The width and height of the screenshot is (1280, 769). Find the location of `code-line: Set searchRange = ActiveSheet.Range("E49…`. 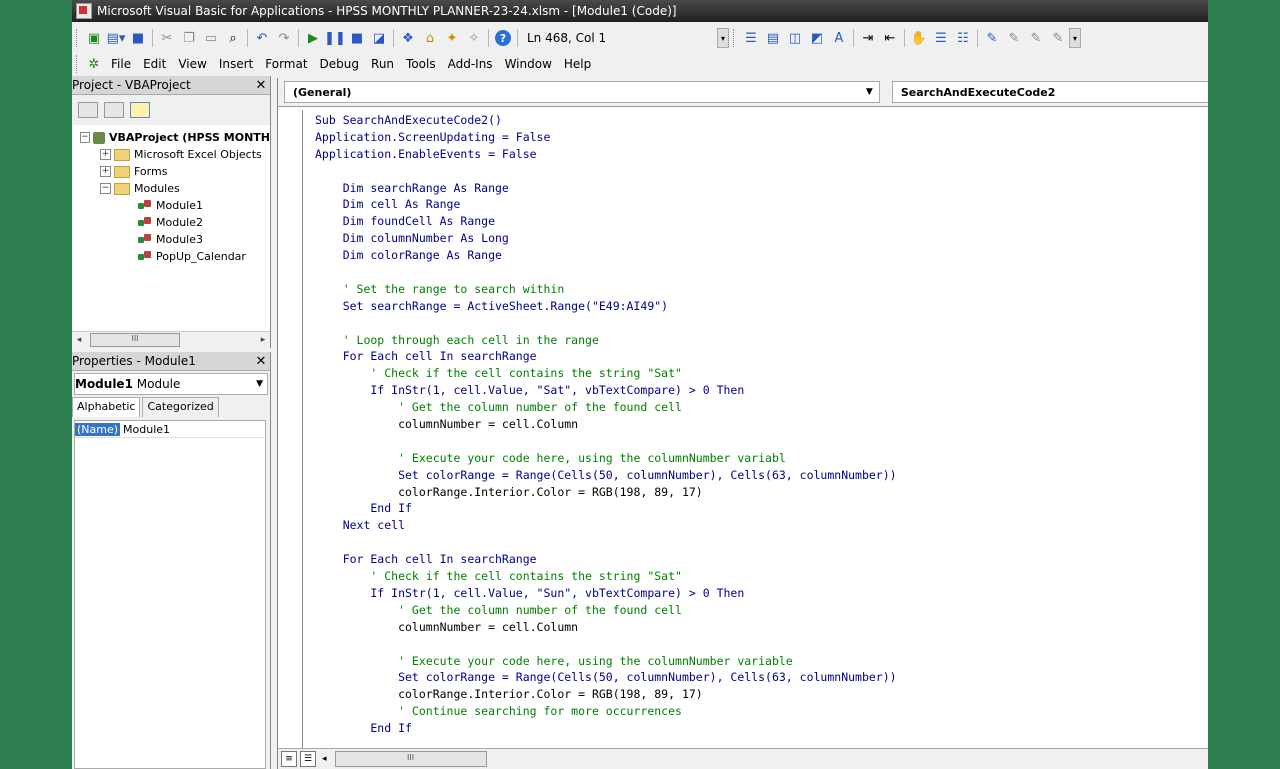

code-line: Set searchRange = ActiveSheet.Range("E49… is located at coordinates (761, 306).